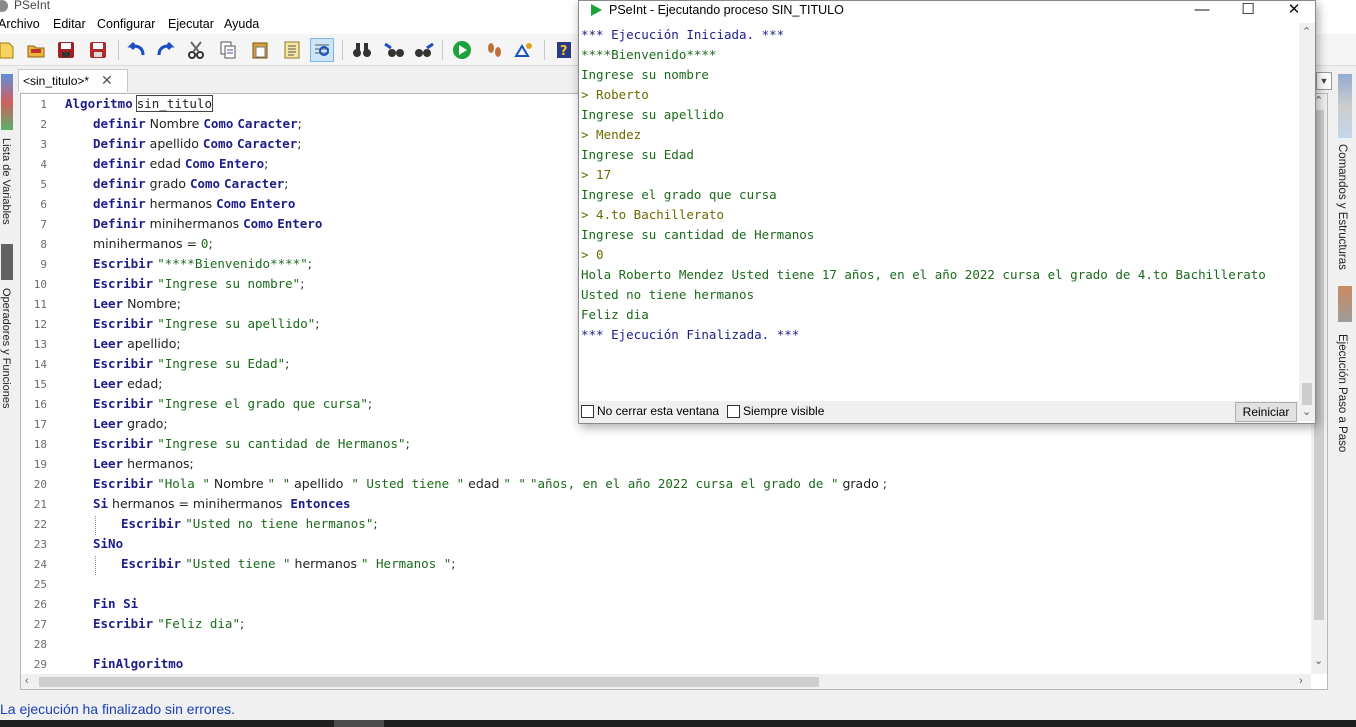 The image size is (1356, 727). What do you see at coordinates (359, 723) in the screenshot?
I see `taskbar-active-app` at bounding box center [359, 723].